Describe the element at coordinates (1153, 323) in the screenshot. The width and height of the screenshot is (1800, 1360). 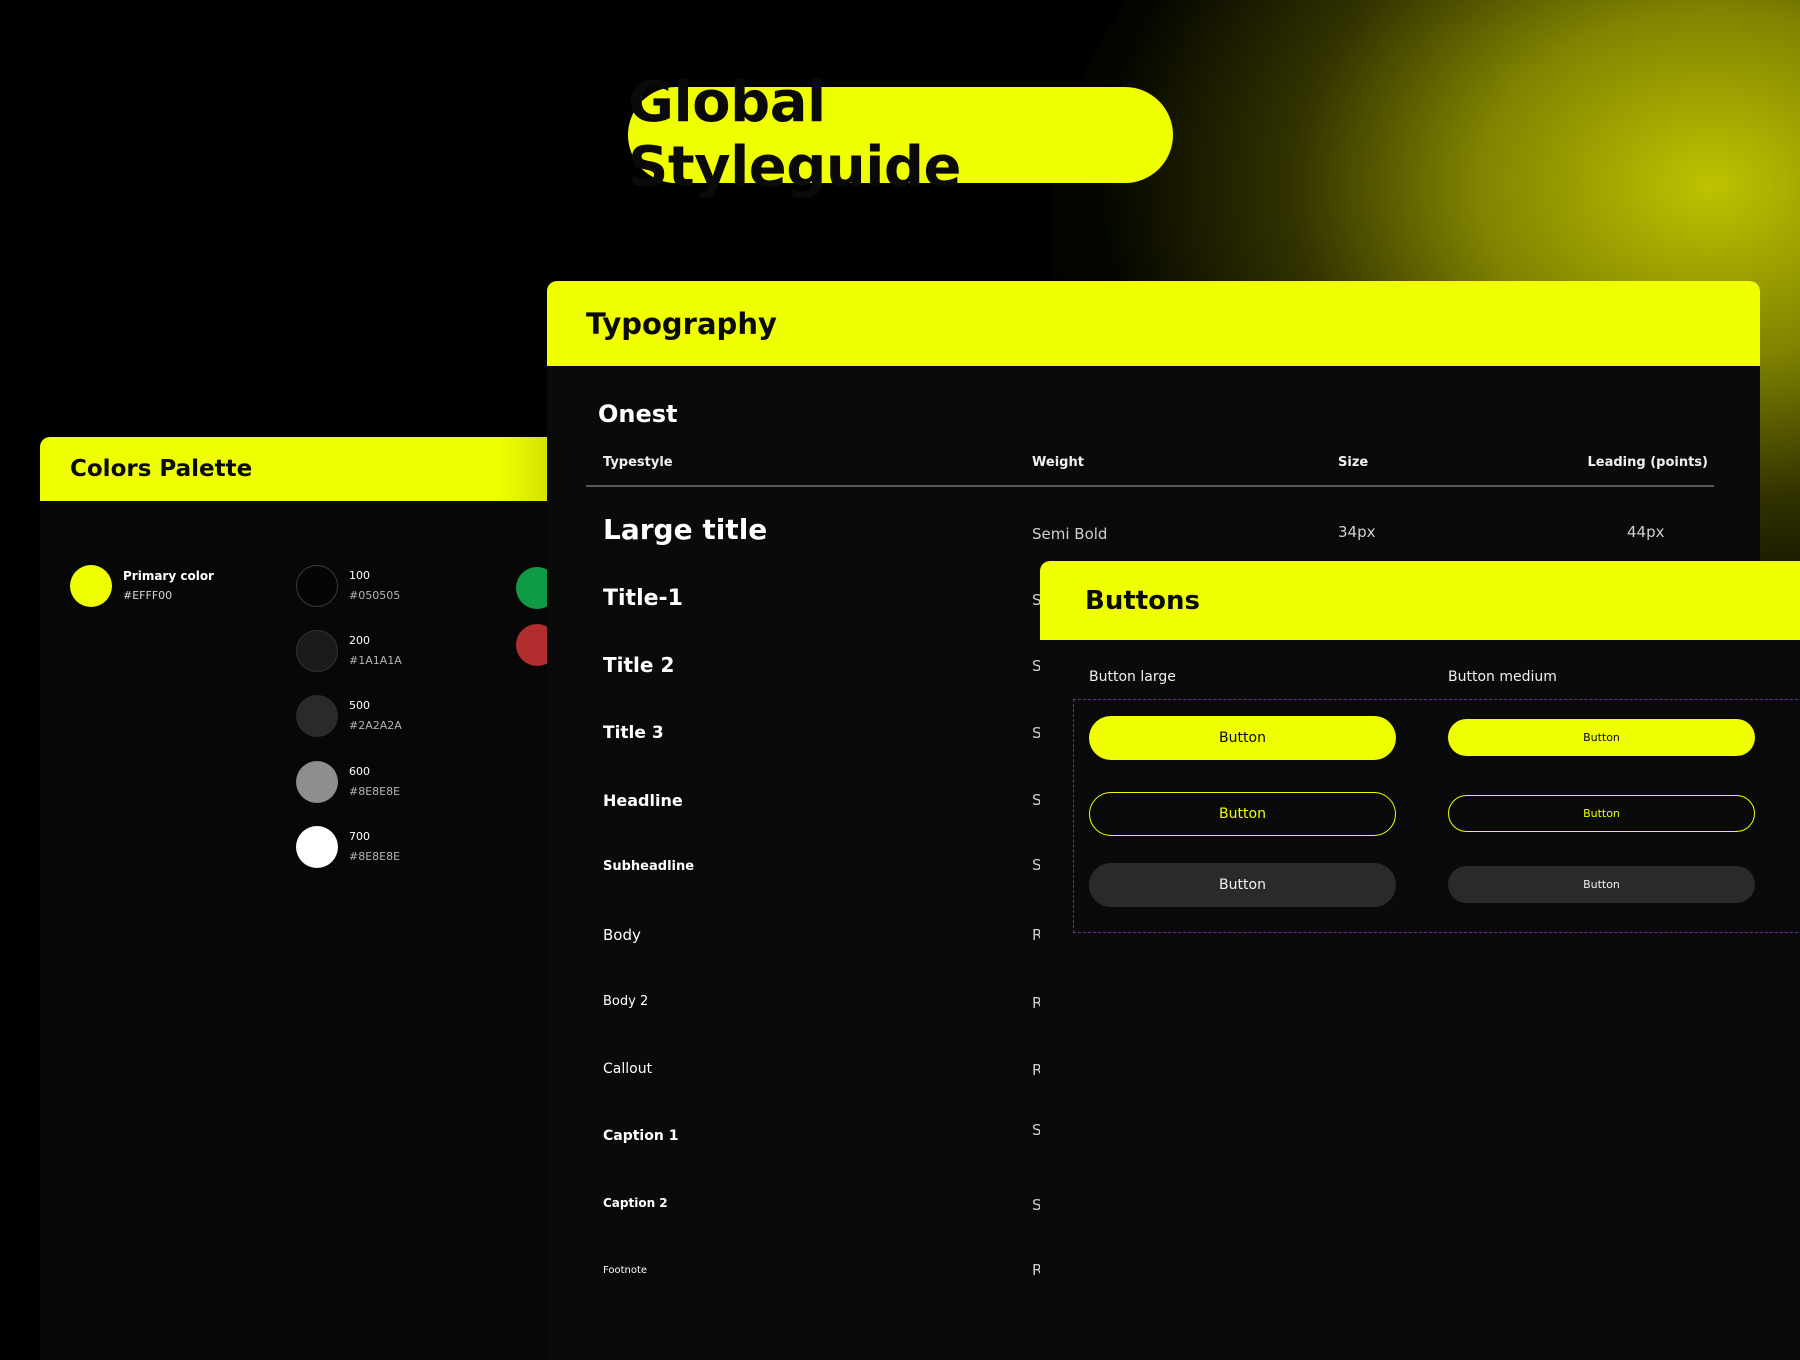
I see `typography-panel-title: Typography` at that location.